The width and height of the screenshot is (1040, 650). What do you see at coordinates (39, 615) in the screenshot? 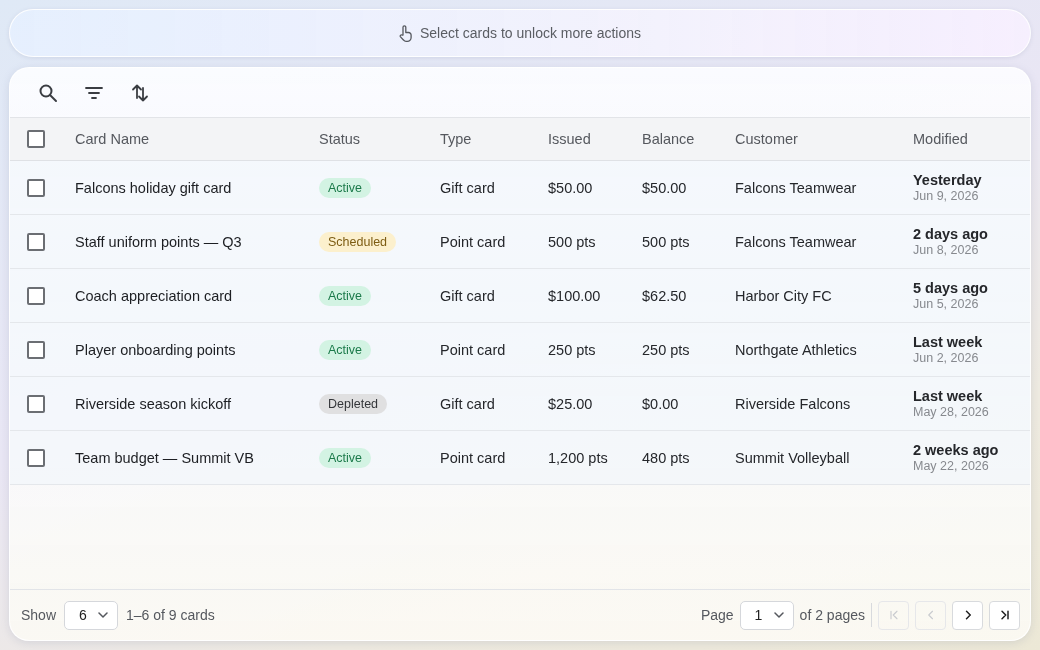
I see `show-label: Show` at bounding box center [39, 615].